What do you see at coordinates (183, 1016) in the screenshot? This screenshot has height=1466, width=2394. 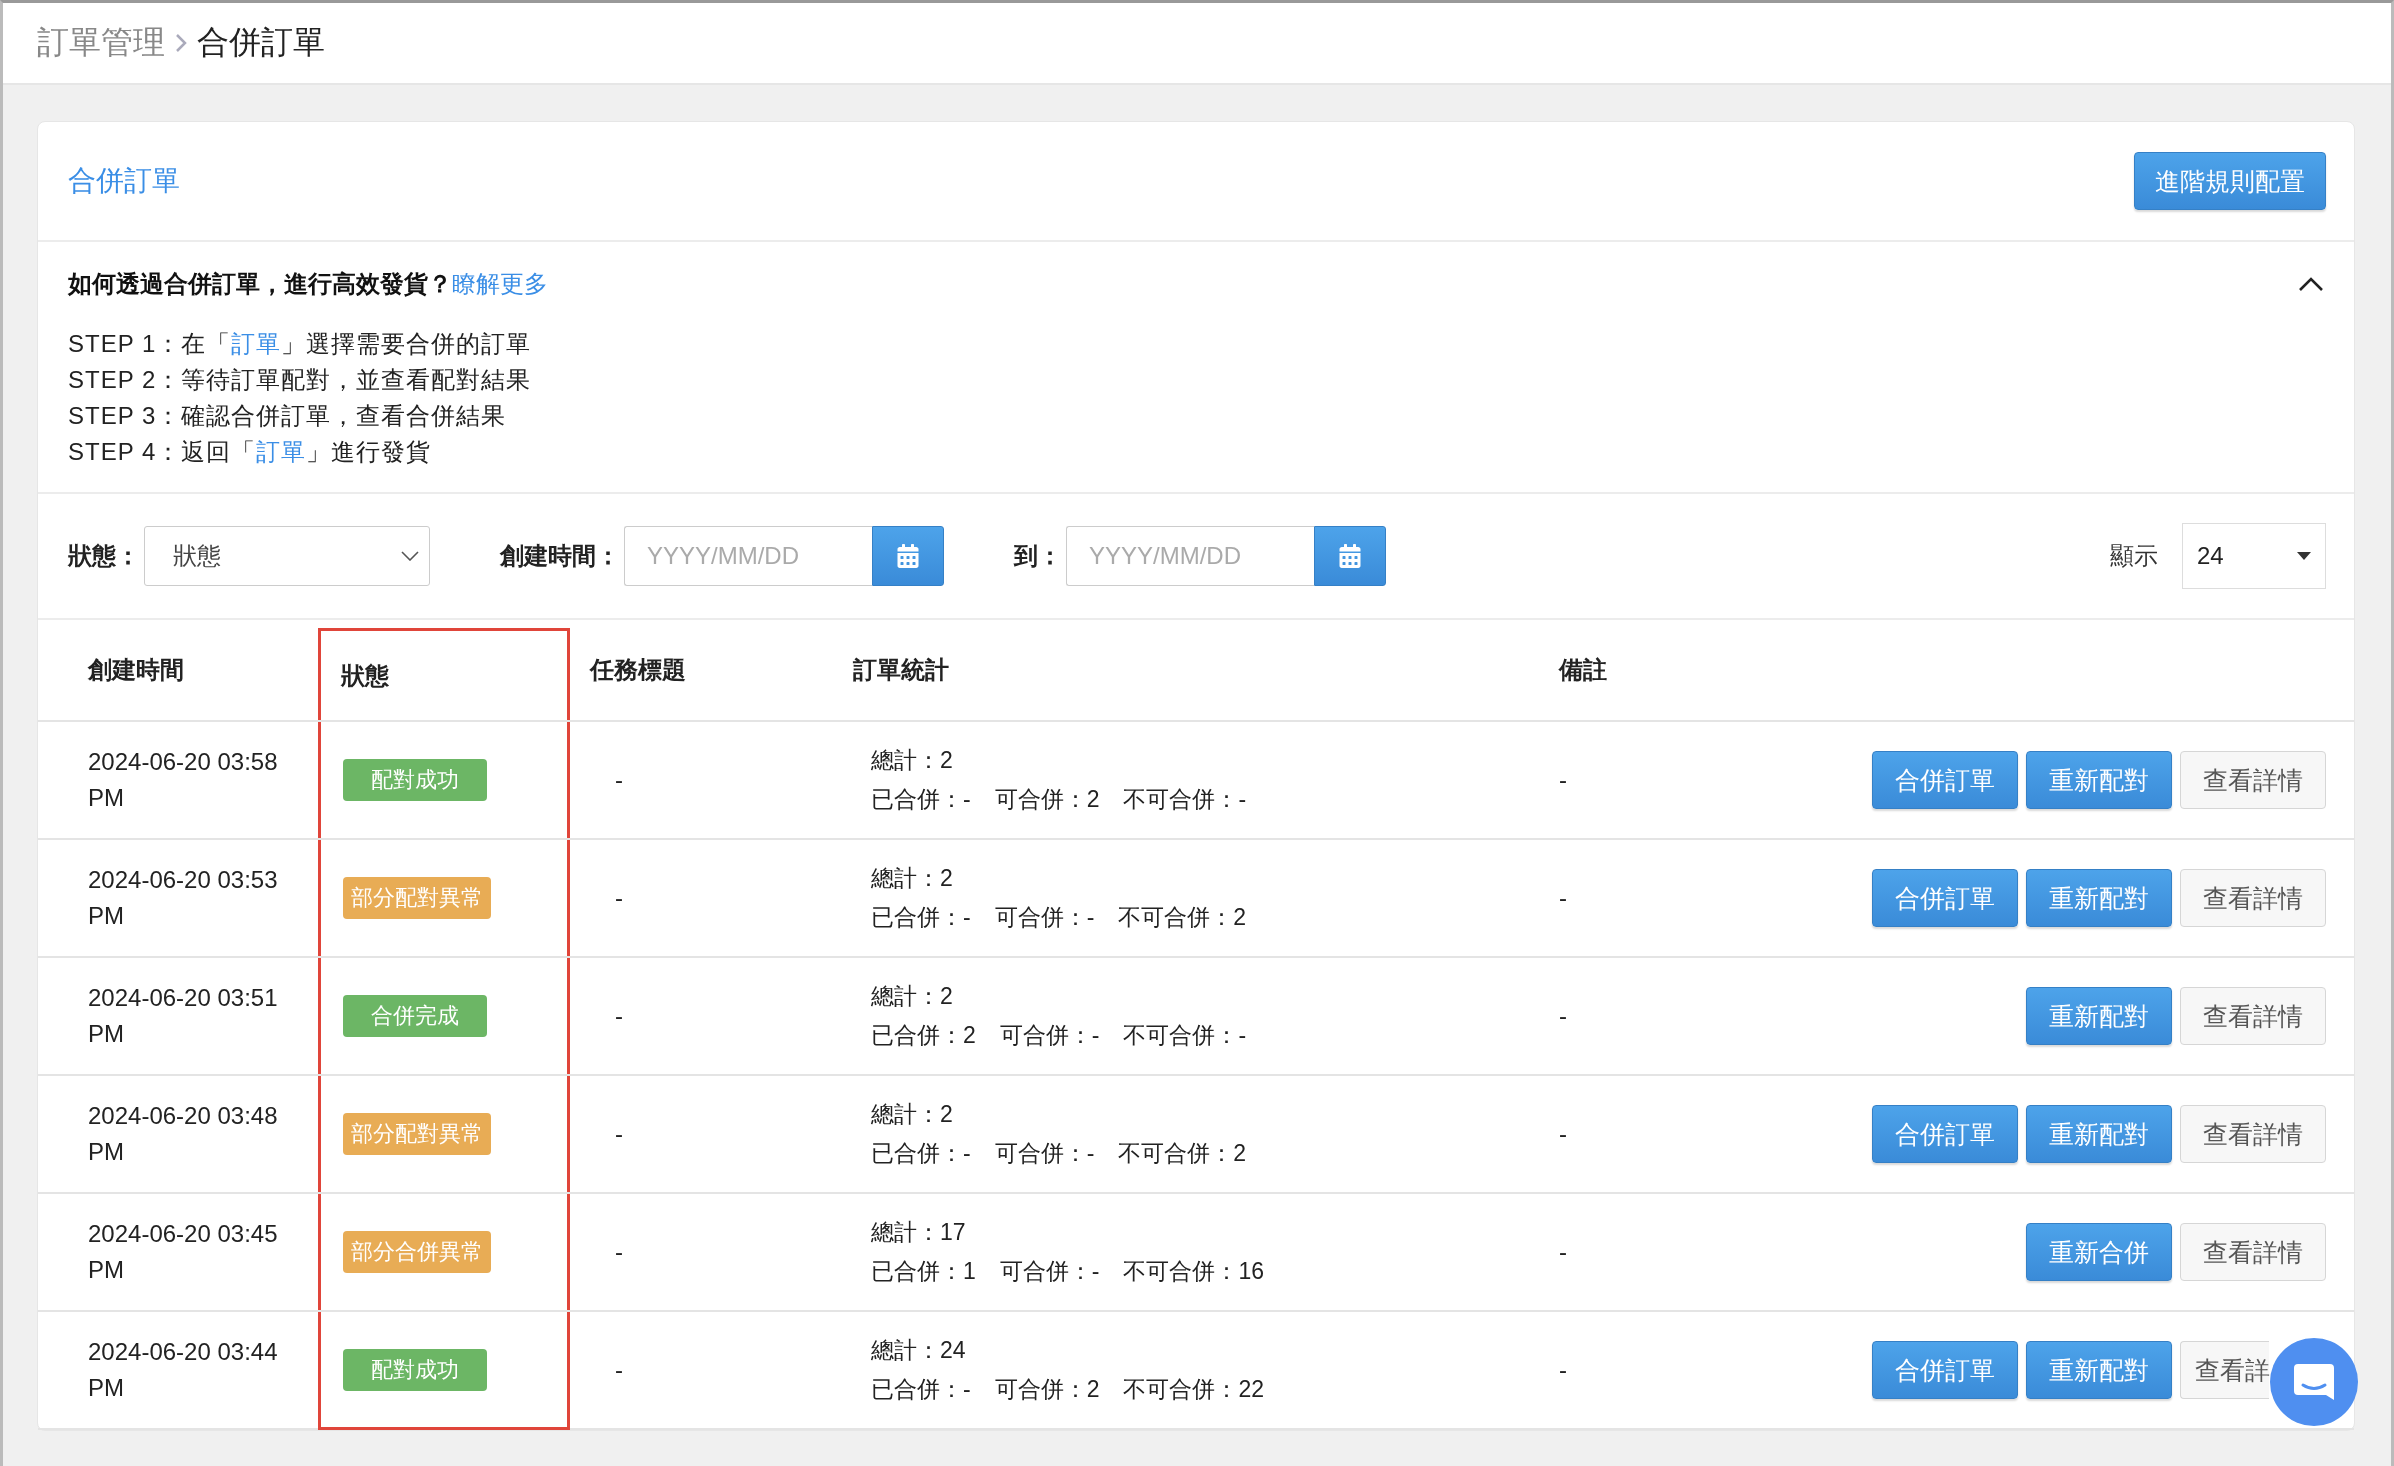 I see `created-time-cell-text: 2024-06-20 03:51 PM` at bounding box center [183, 1016].